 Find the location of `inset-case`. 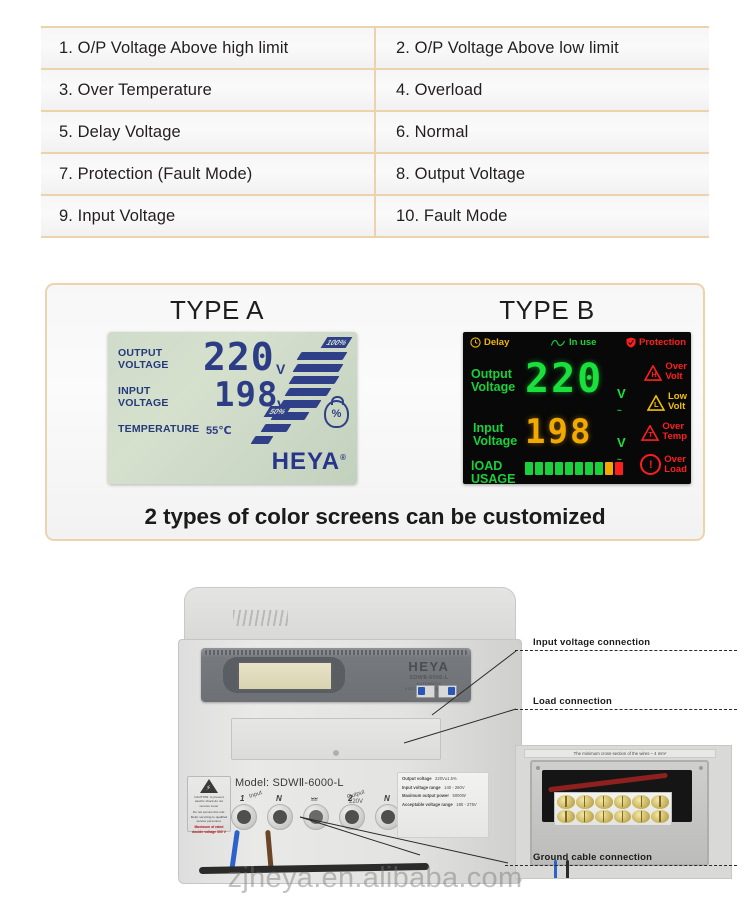

inset-case is located at coordinates (619, 819).